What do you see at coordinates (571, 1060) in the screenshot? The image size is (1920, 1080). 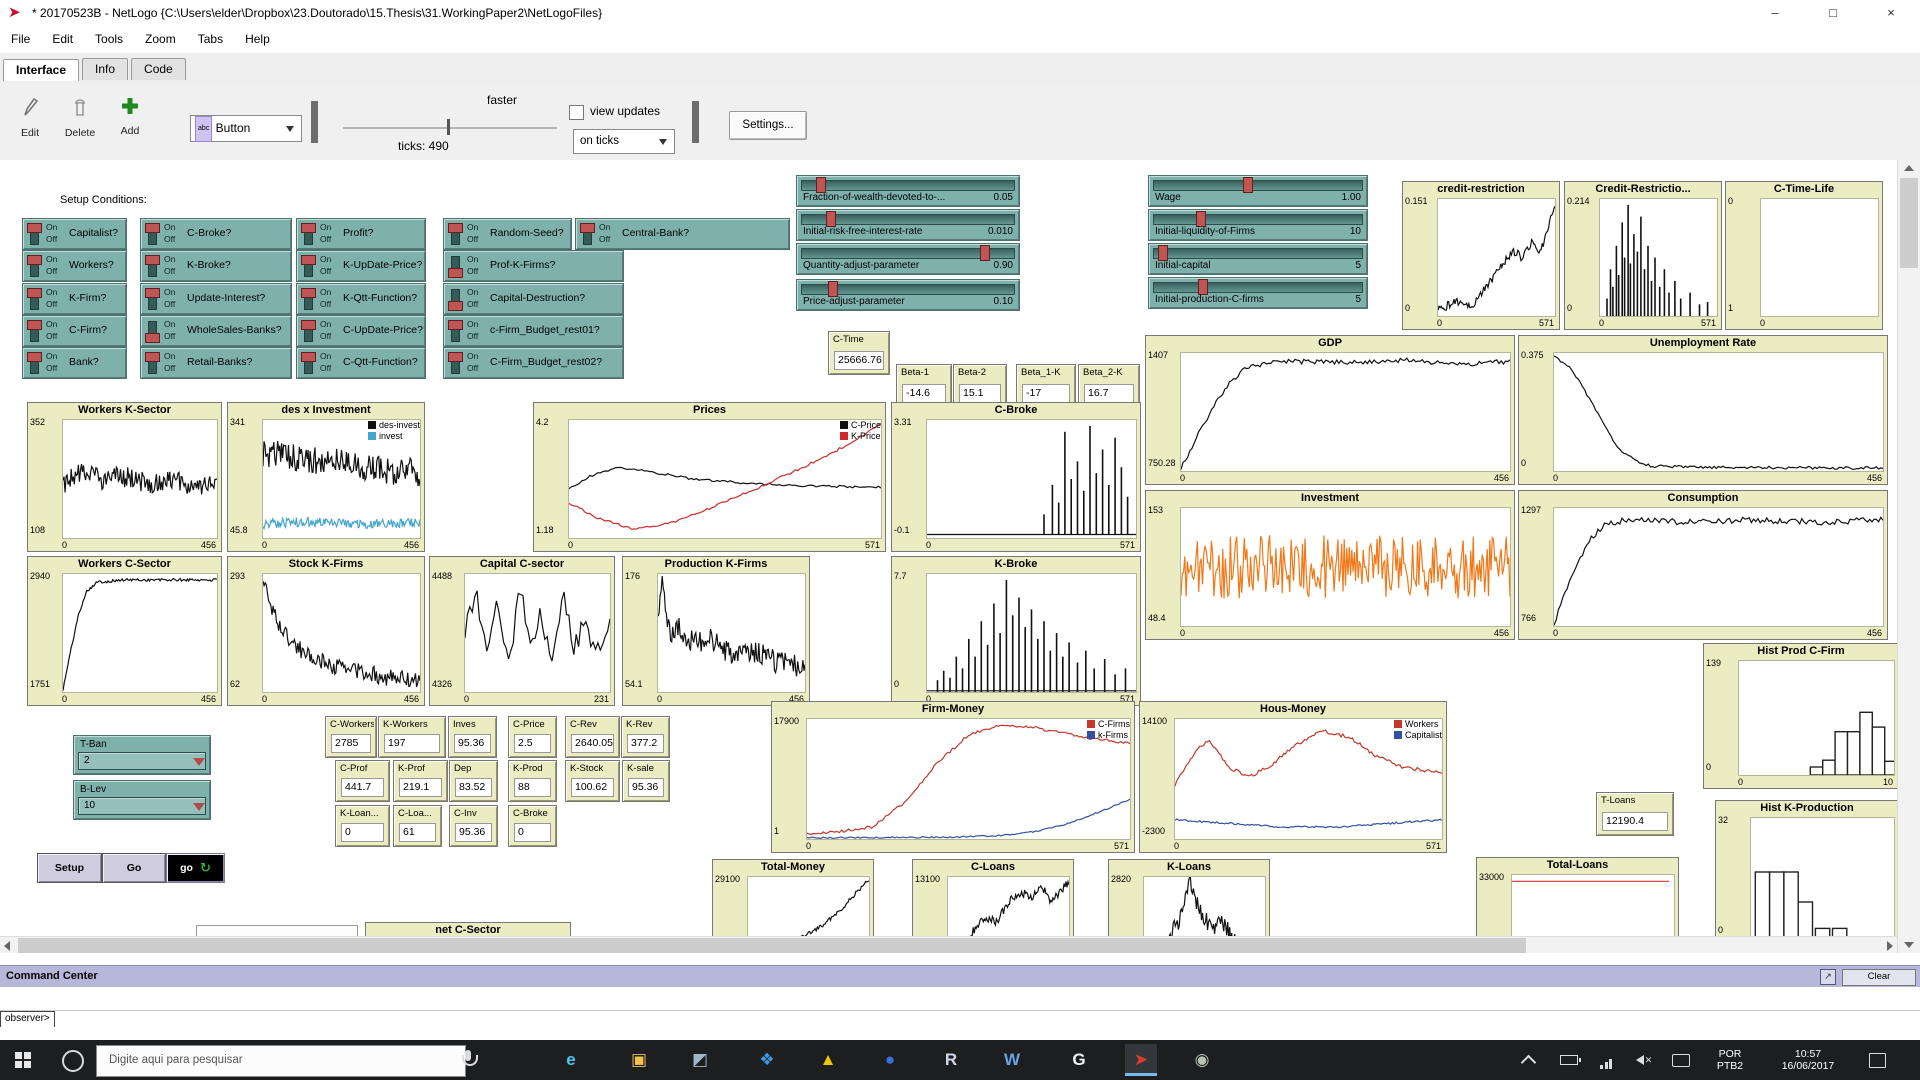 I see `taskbar-app-edge-icon: e` at bounding box center [571, 1060].